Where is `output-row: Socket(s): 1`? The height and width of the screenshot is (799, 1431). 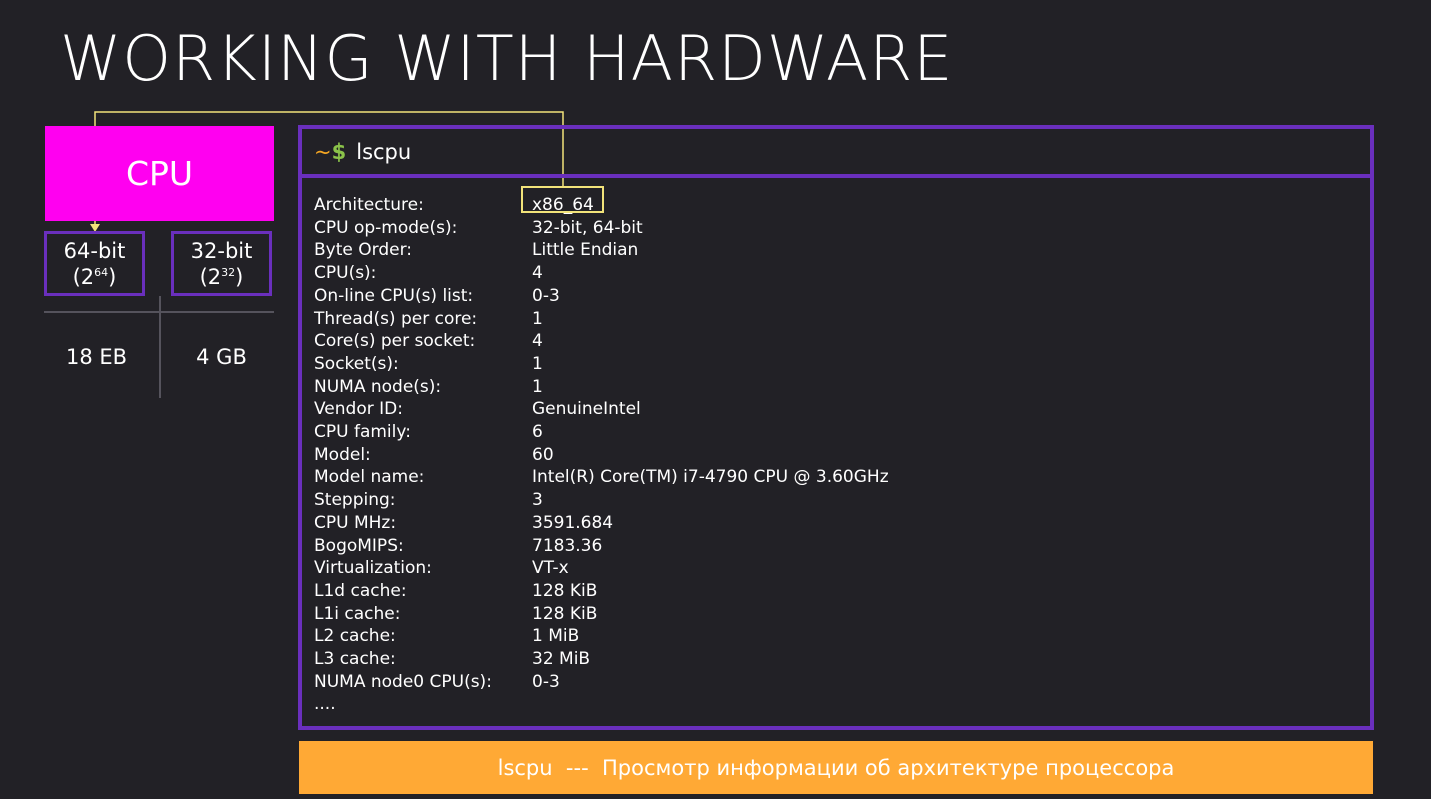
output-row: Socket(s): 1 is located at coordinates (428, 363).